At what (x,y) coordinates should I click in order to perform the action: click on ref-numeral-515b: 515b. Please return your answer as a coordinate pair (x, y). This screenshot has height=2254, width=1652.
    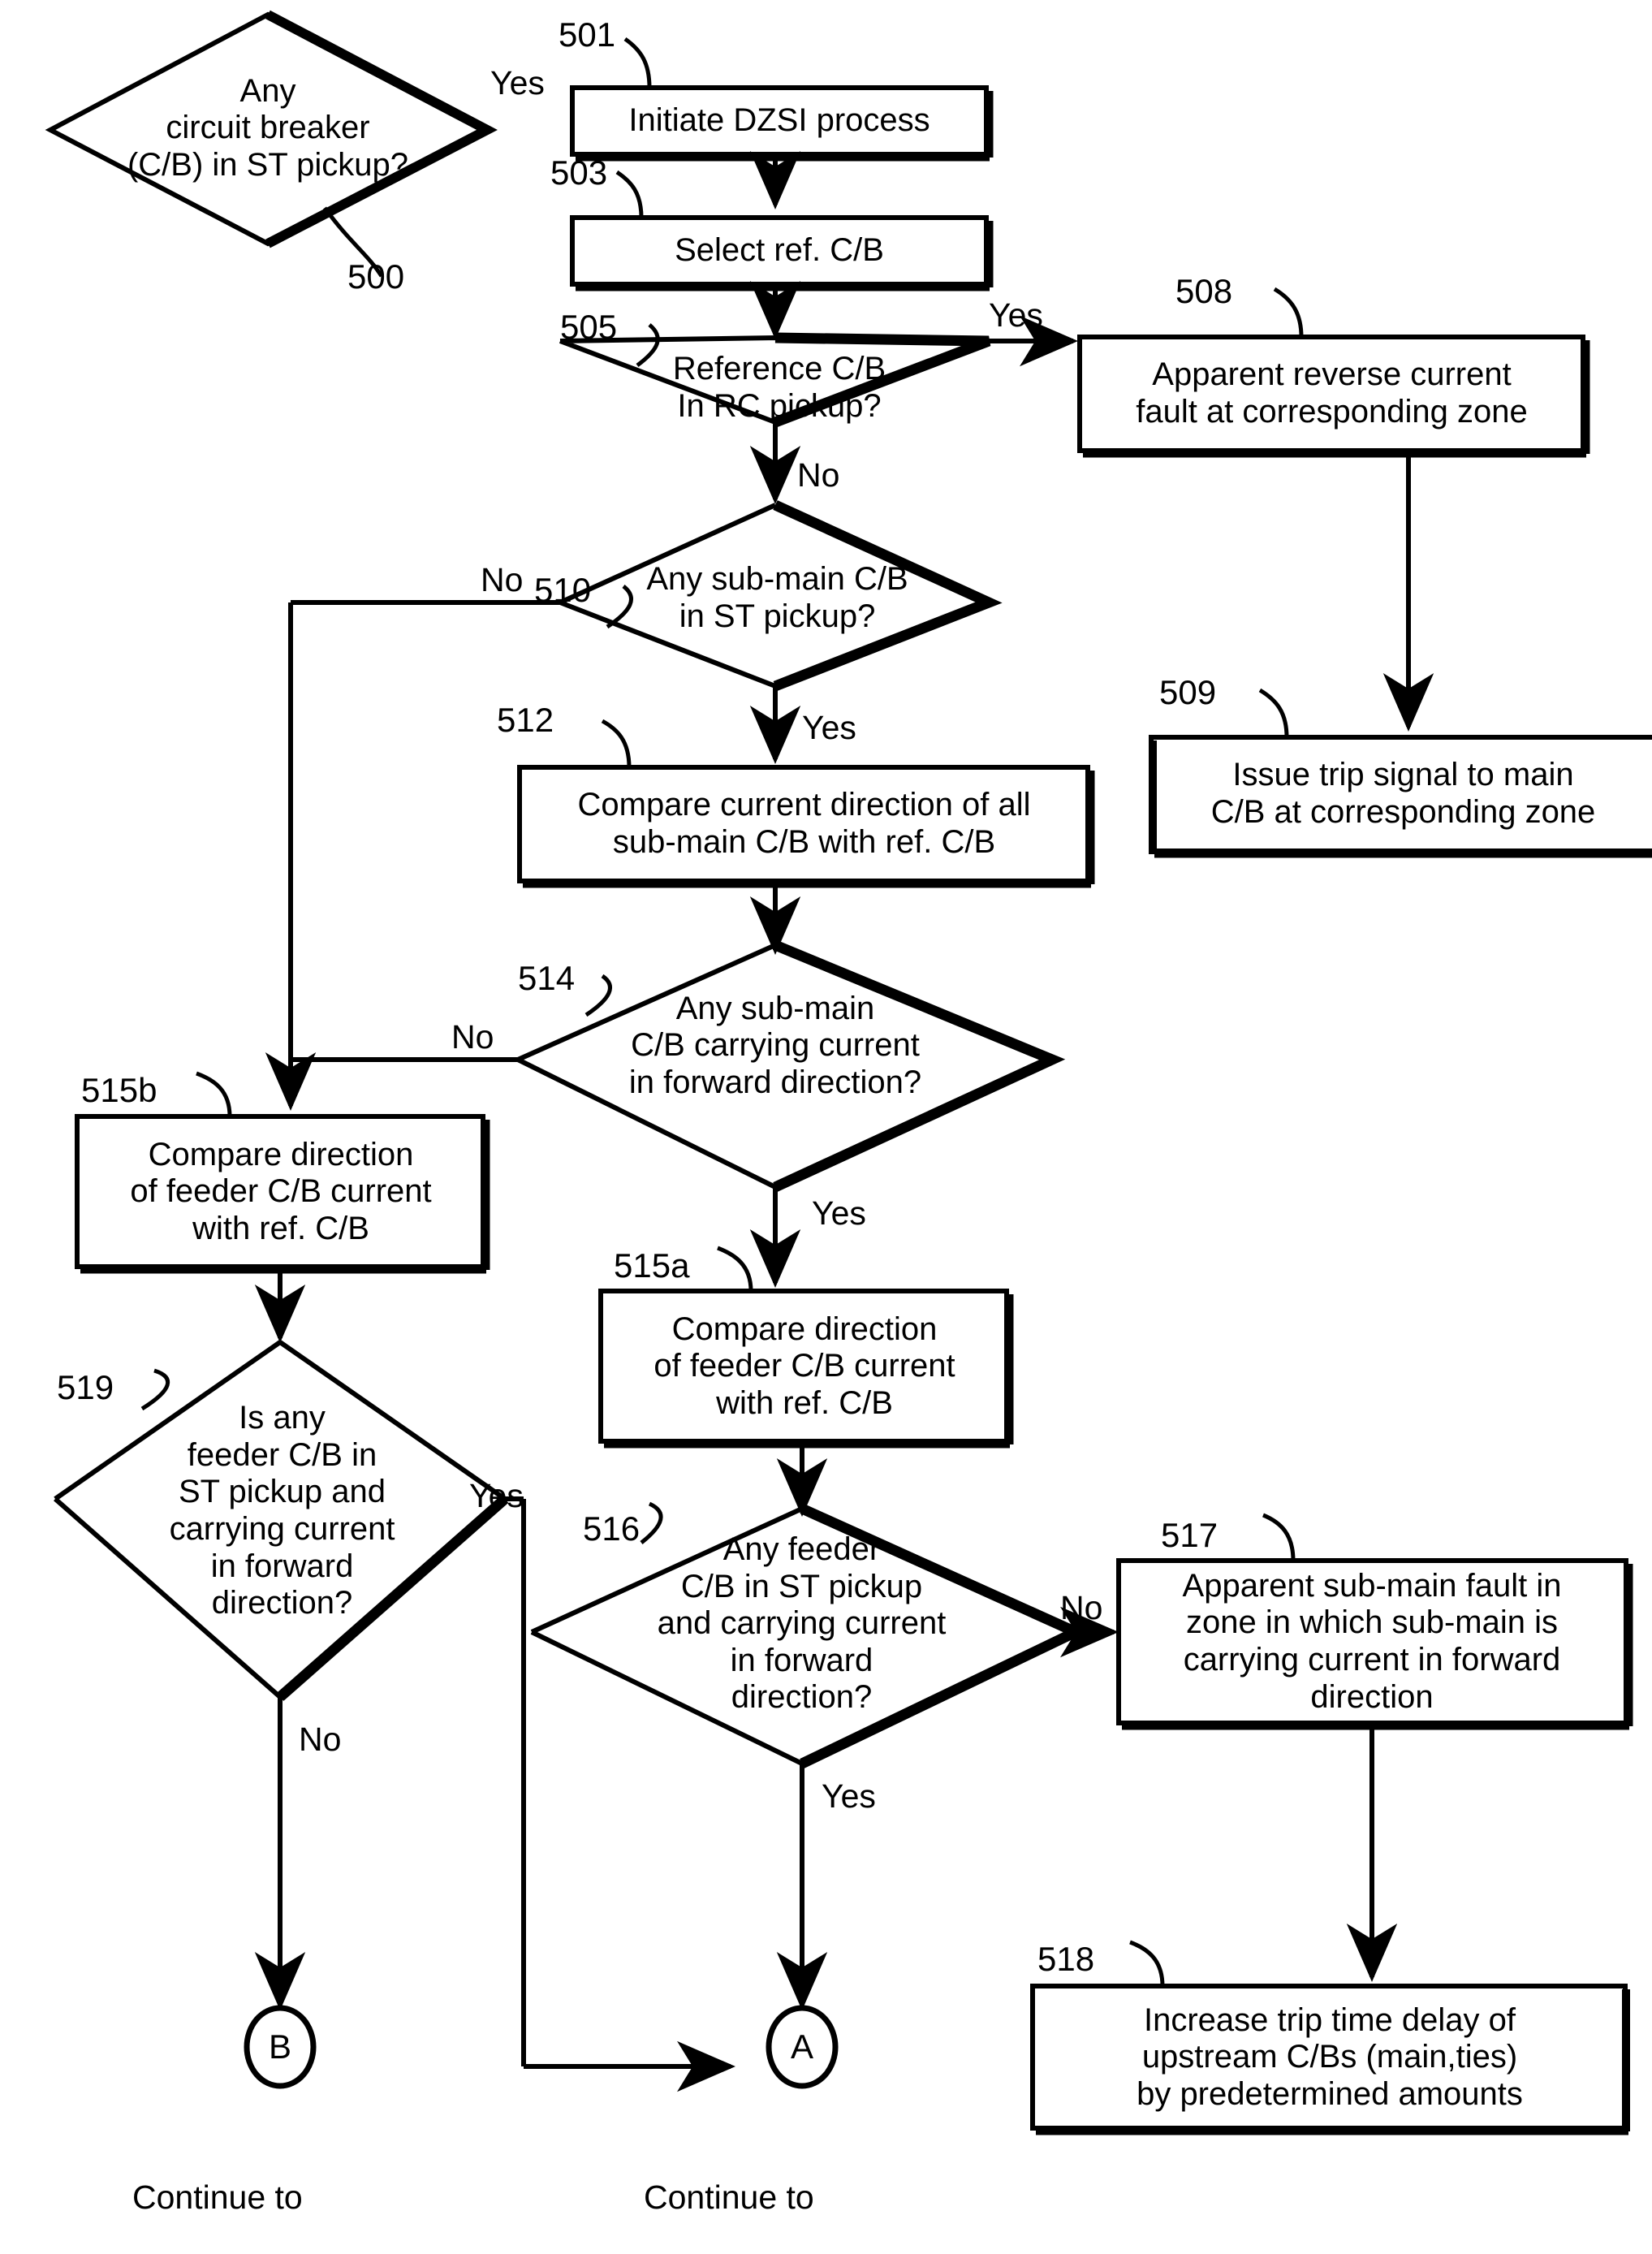
    Looking at the image, I should click on (119, 1090).